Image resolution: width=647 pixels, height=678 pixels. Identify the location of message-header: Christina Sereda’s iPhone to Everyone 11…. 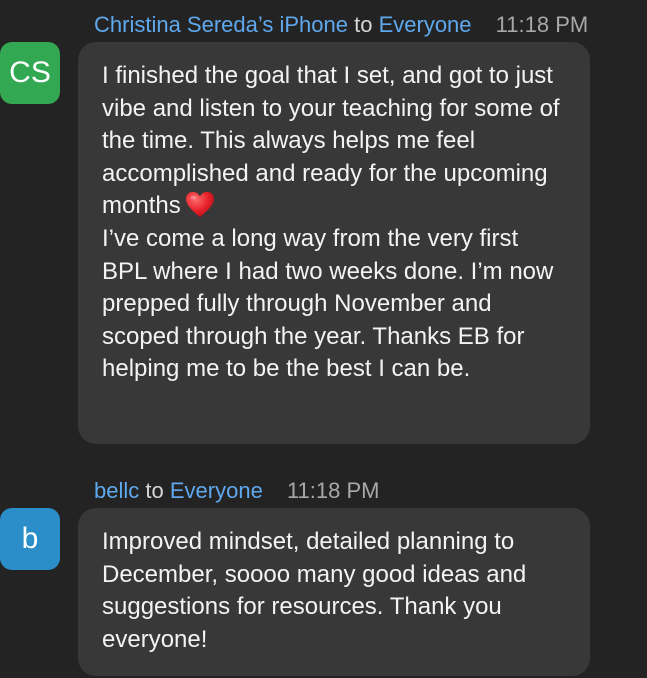
(341, 25).